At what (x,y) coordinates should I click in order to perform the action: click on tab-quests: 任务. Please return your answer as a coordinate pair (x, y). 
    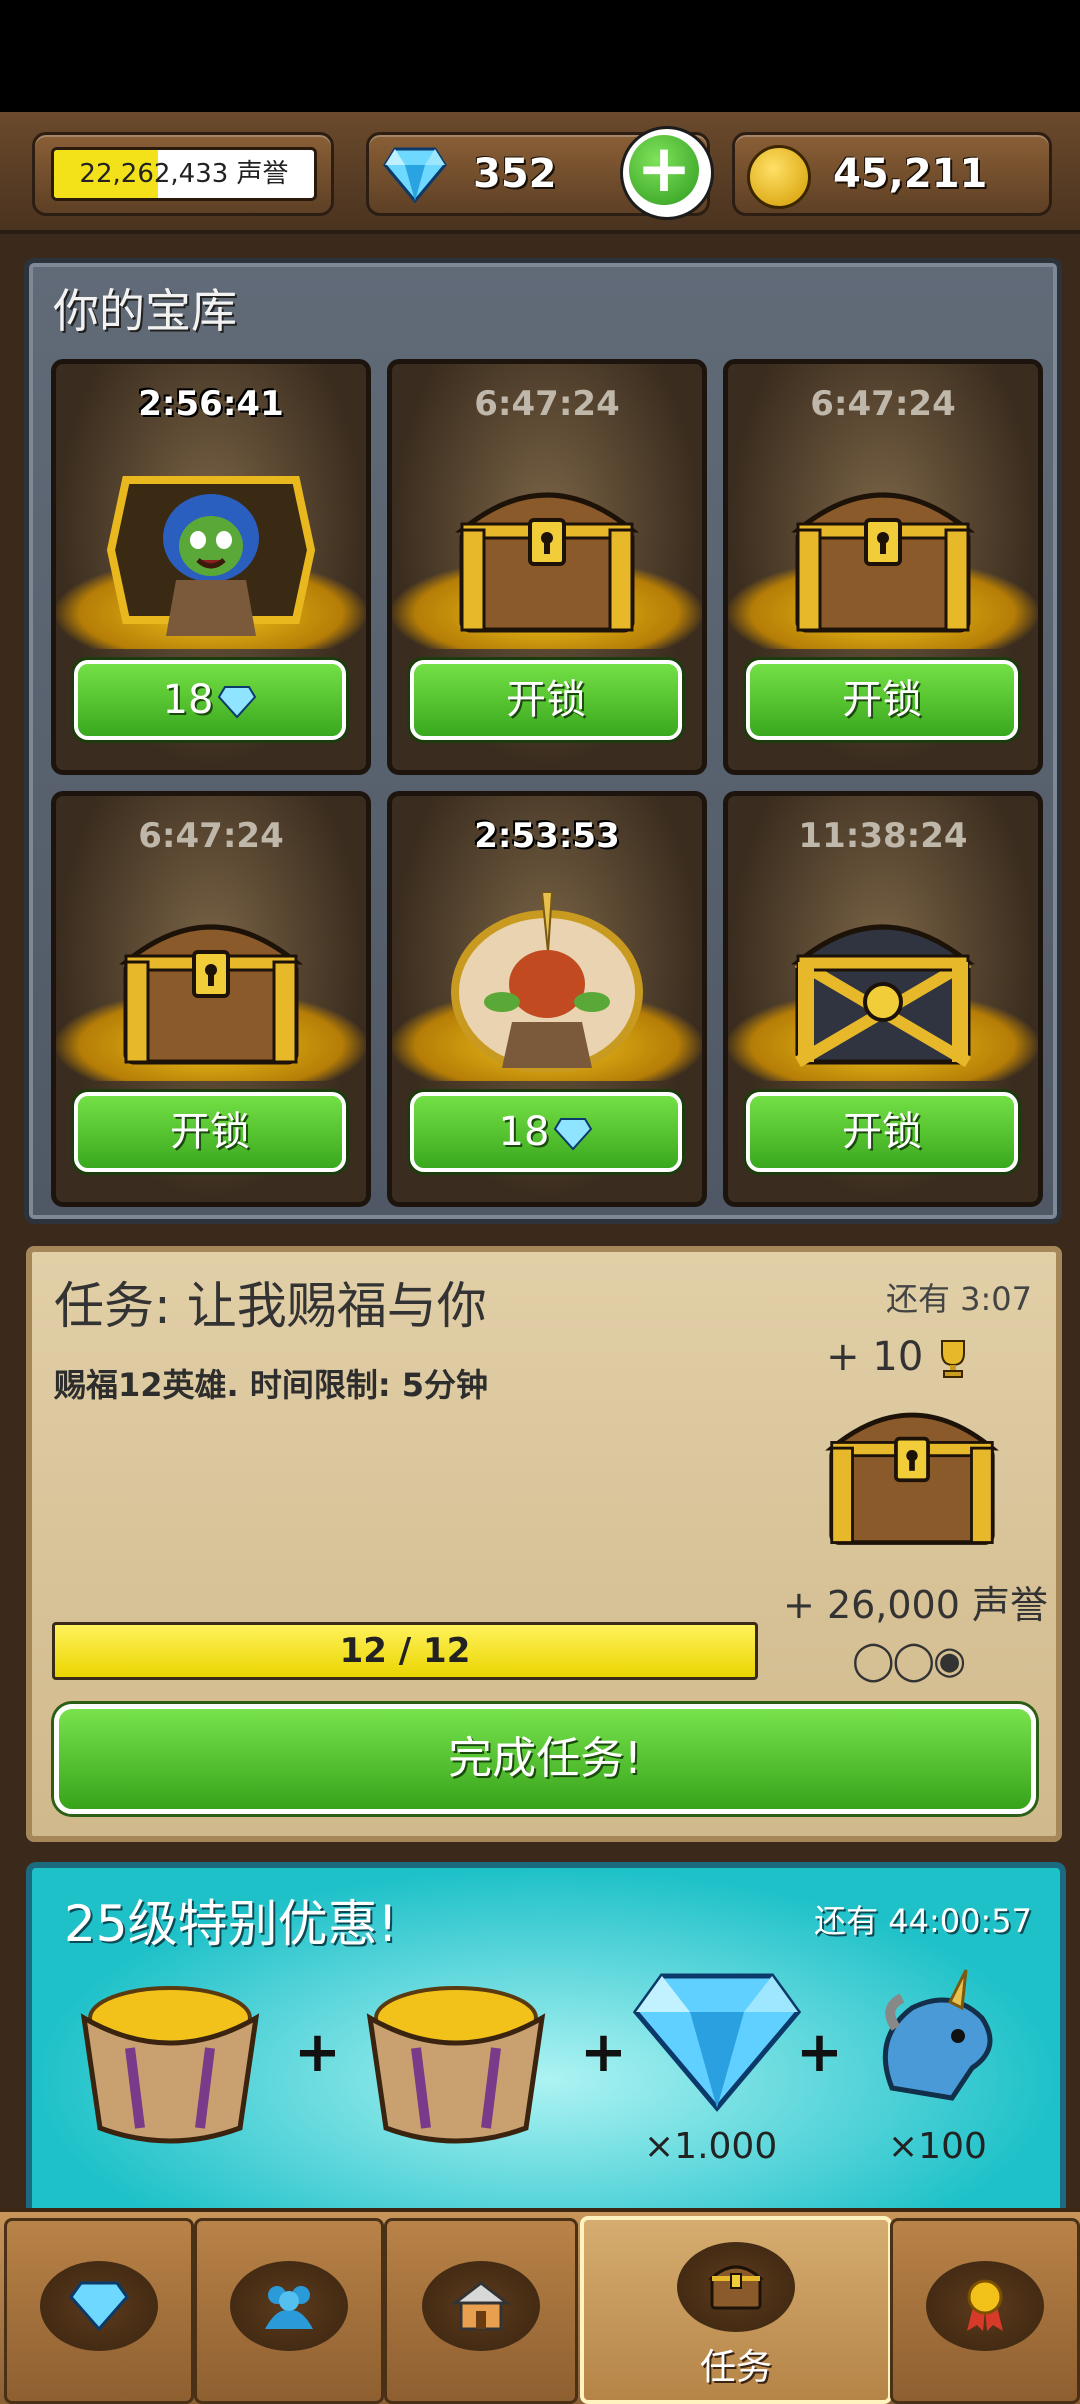
    Looking at the image, I should click on (736, 2310).